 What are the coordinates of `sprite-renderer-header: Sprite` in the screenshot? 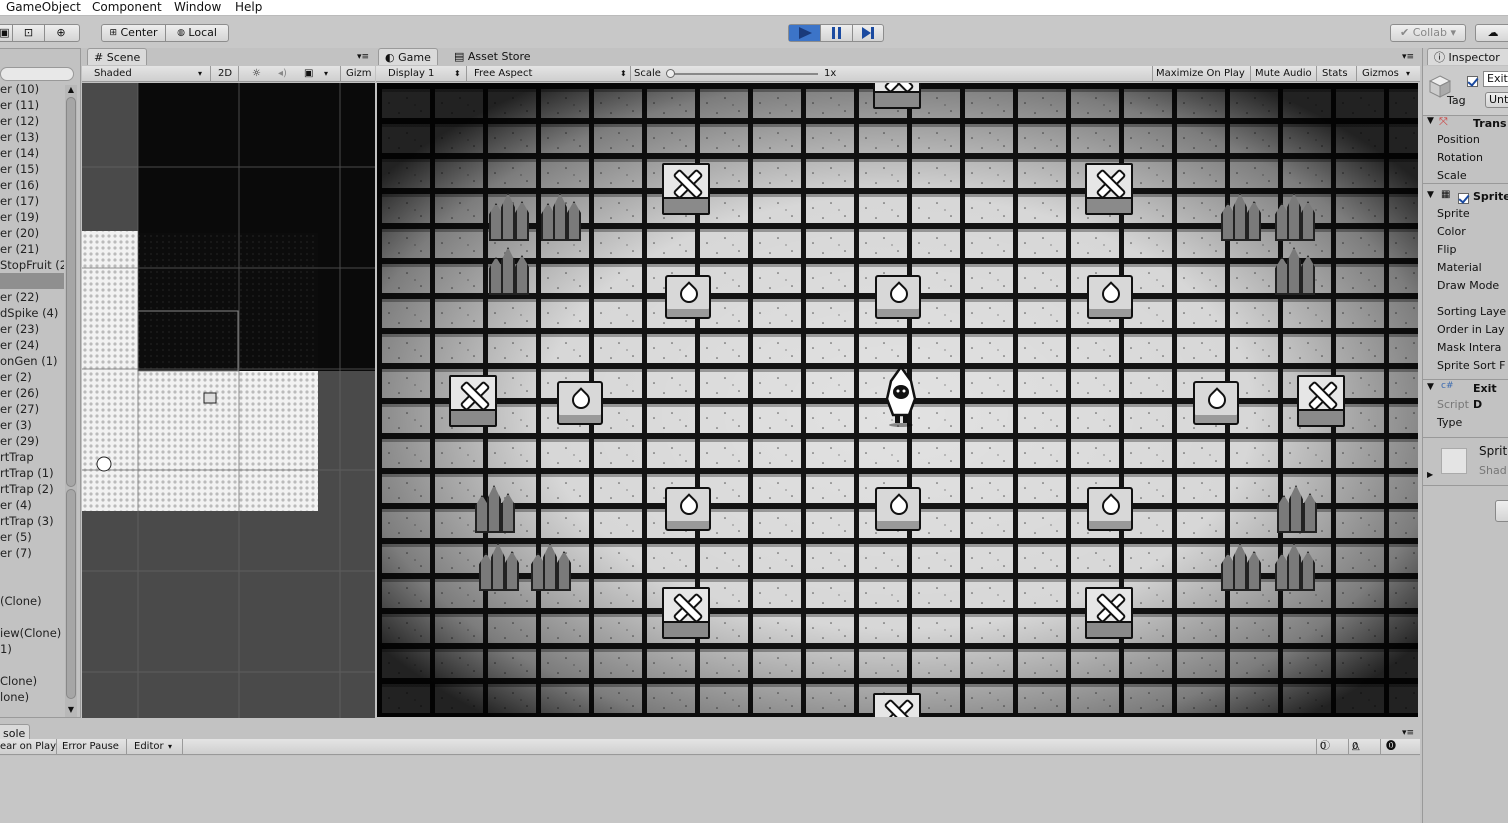 It's located at (1490, 197).